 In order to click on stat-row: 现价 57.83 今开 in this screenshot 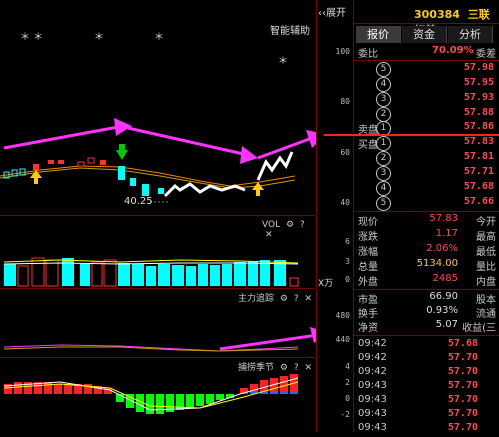, I will do `click(427, 220)`.